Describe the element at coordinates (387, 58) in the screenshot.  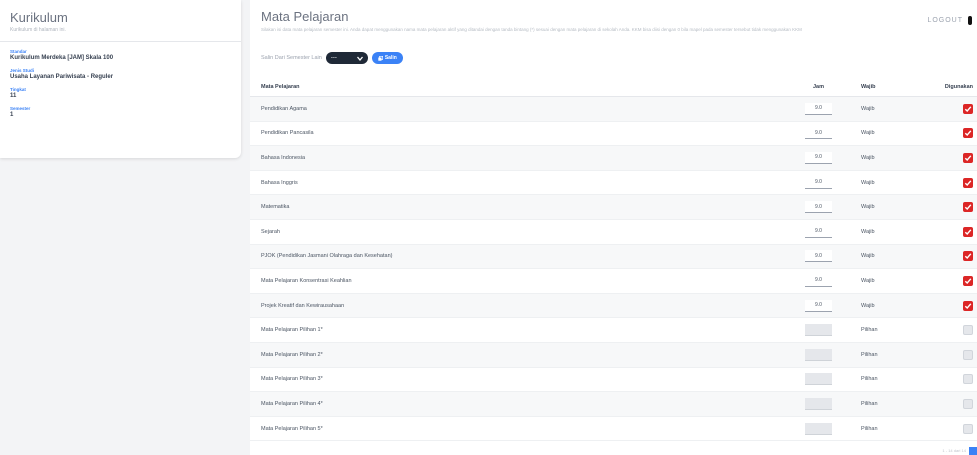
I see `copy-button: Salin` at that location.